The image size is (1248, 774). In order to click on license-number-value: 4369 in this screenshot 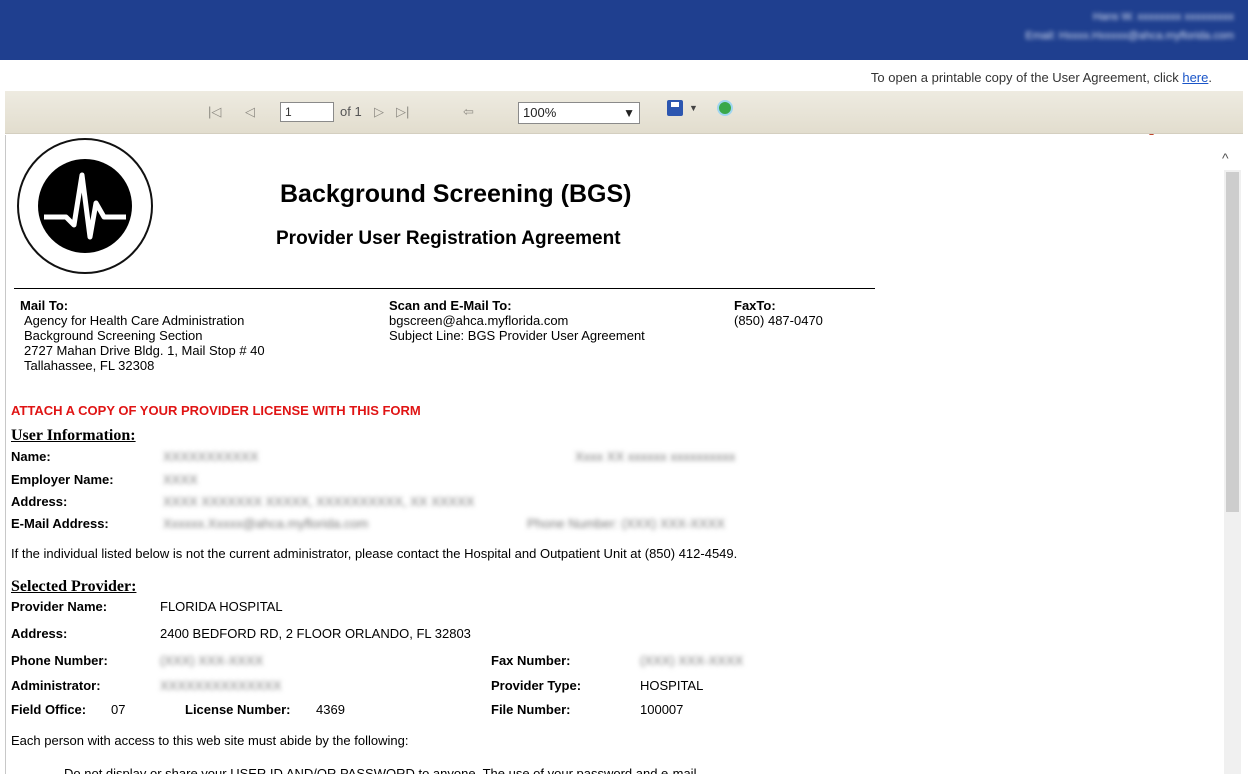, I will do `click(330, 709)`.